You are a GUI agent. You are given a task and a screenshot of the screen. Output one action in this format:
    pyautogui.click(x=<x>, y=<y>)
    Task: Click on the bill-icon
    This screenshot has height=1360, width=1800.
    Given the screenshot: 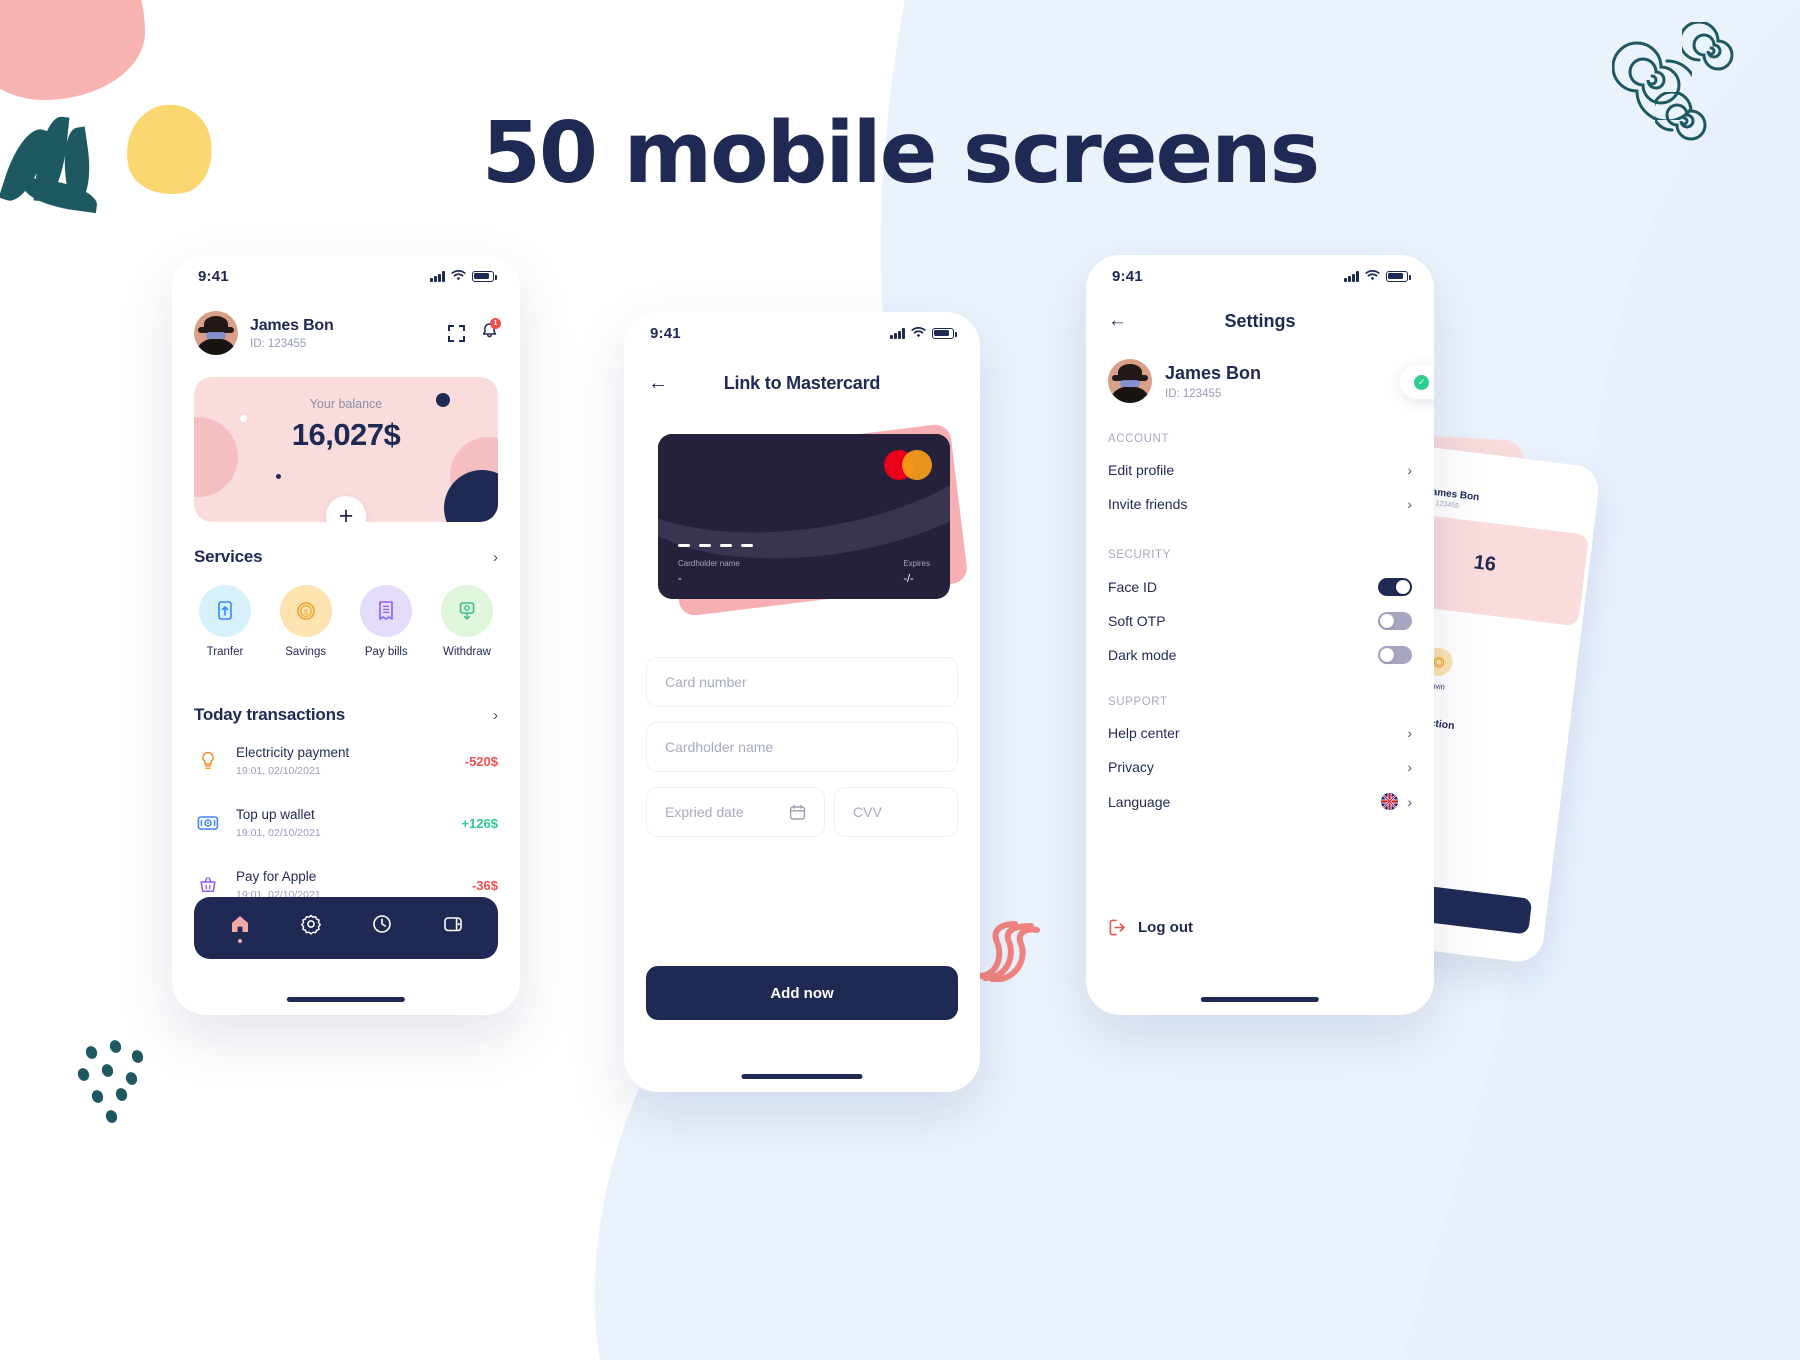 What is the action you would take?
    pyautogui.click(x=386, y=611)
    